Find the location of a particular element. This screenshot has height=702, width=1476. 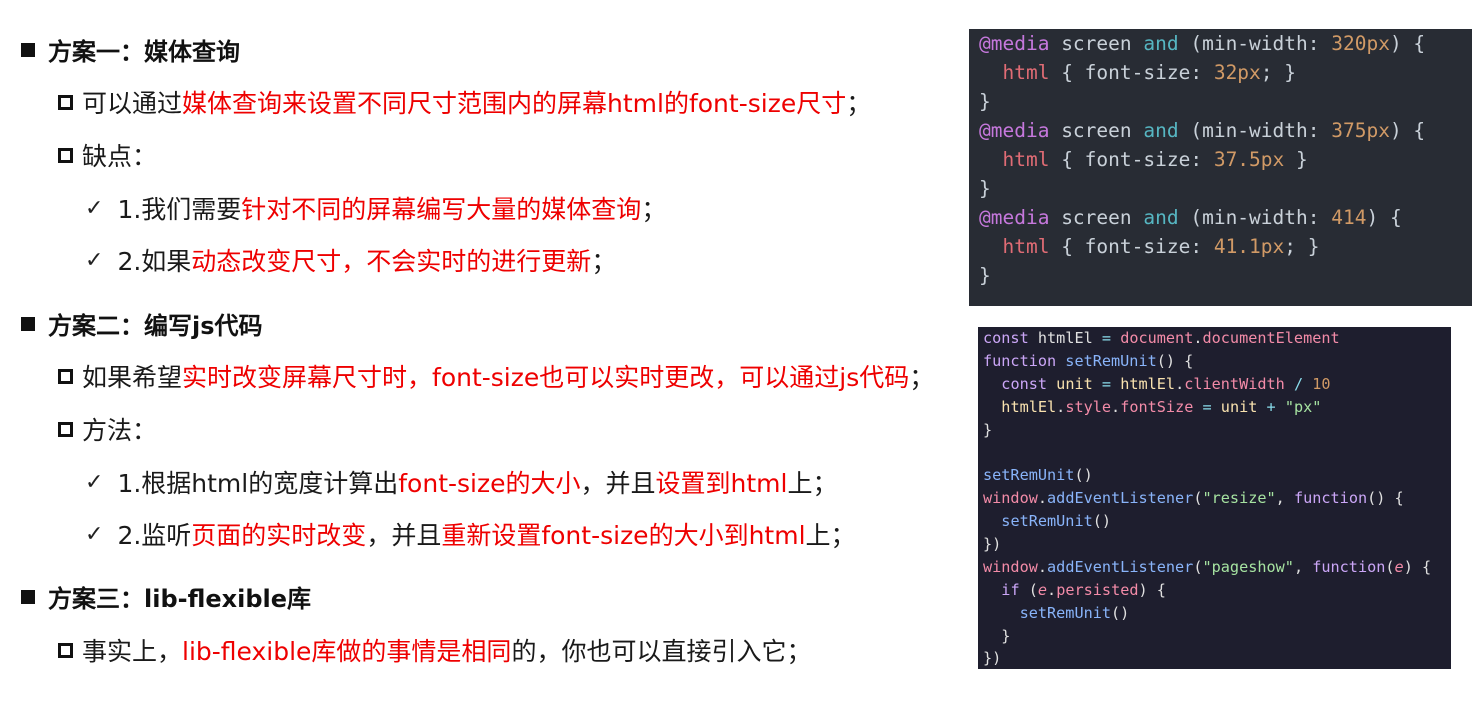

highlight-text: 媒体查询来设置不同尺寸范围内的屏幕html的font-size尺寸 is located at coordinates (514, 103).